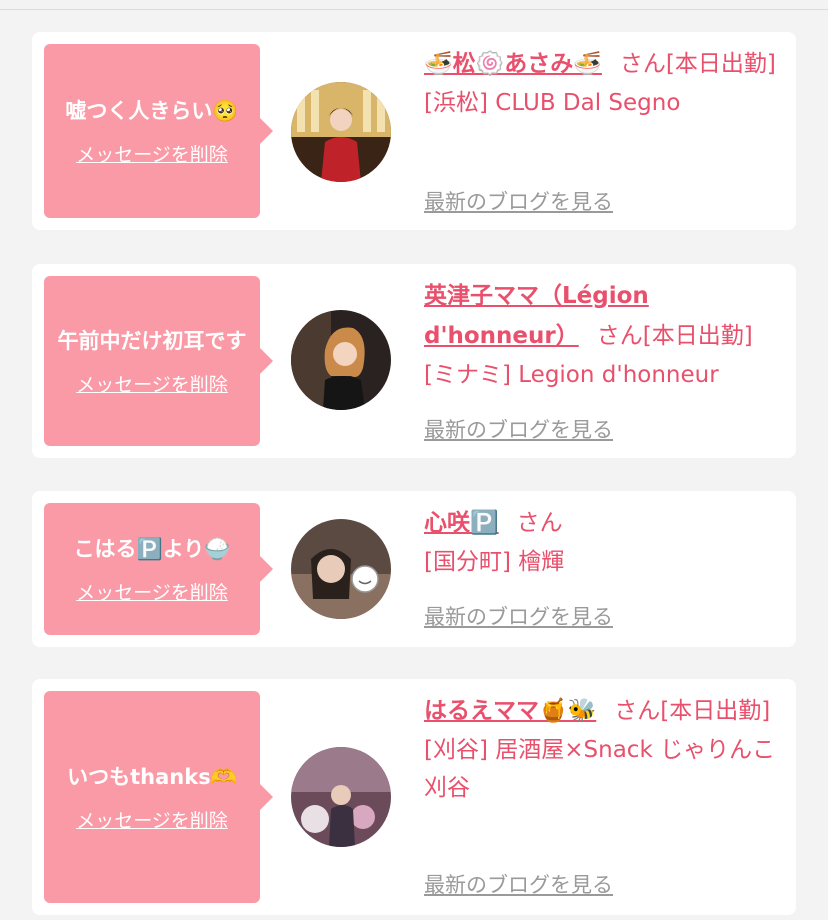  Describe the element at coordinates (552, 103) in the screenshot. I see `shop-text: [浜松] CLUB Dal Segno` at that location.